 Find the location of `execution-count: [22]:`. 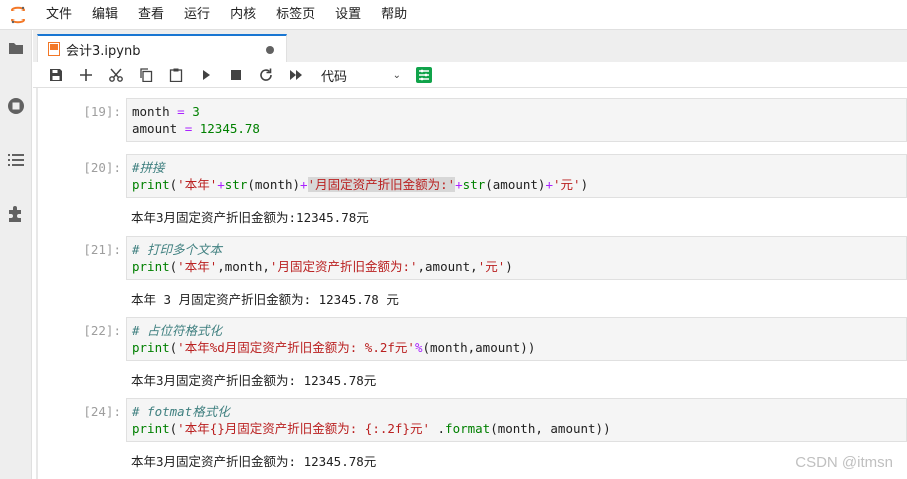

execution-count: [22]: is located at coordinates (102, 330).